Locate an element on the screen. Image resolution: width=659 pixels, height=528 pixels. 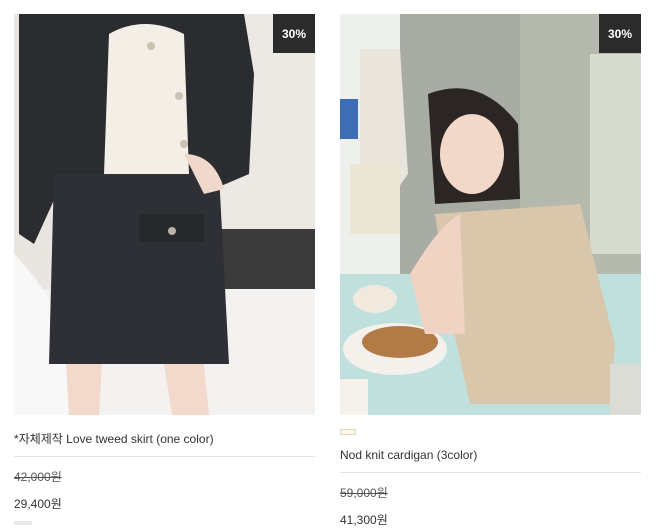
next-item-stub is located at coordinates (23, 523).